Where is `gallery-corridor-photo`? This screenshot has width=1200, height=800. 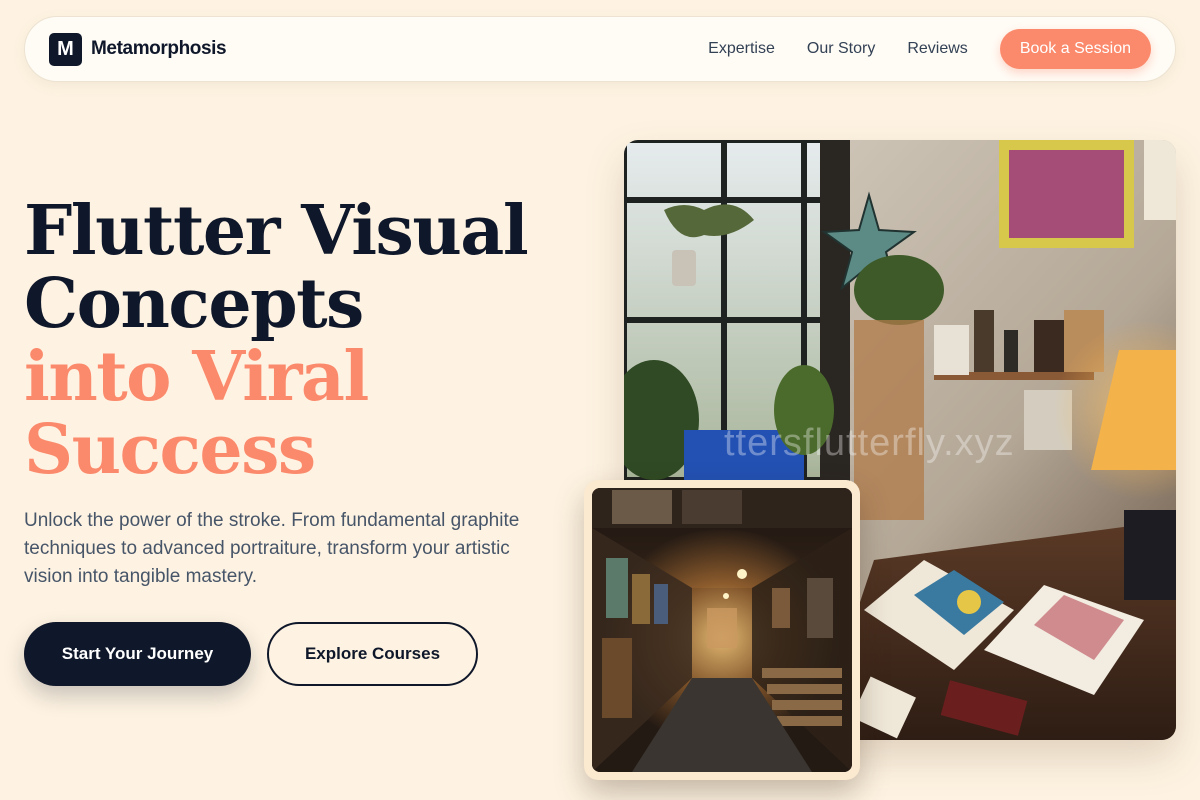 gallery-corridor-photo is located at coordinates (722, 630).